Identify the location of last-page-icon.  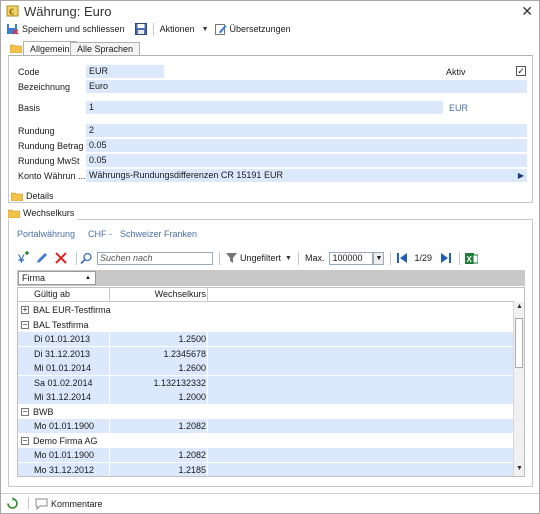
(446, 258).